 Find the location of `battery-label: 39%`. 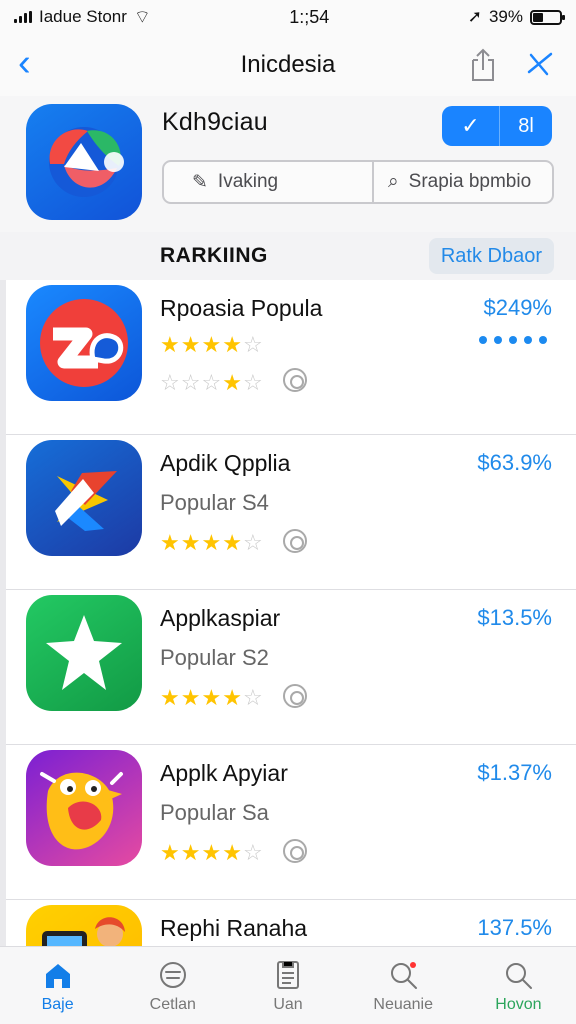

battery-label: 39% is located at coordinates (505, 16).